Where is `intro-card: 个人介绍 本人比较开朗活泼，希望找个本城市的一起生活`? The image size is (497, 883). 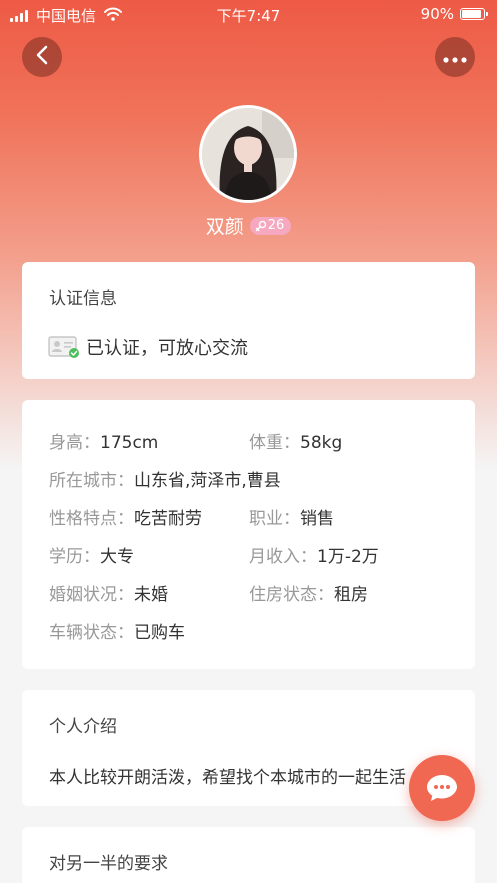 intro-card: 个人介绍 本人比较开朗活泼，希望找个本城市的一起生活 is located at coordinates (248, 748).